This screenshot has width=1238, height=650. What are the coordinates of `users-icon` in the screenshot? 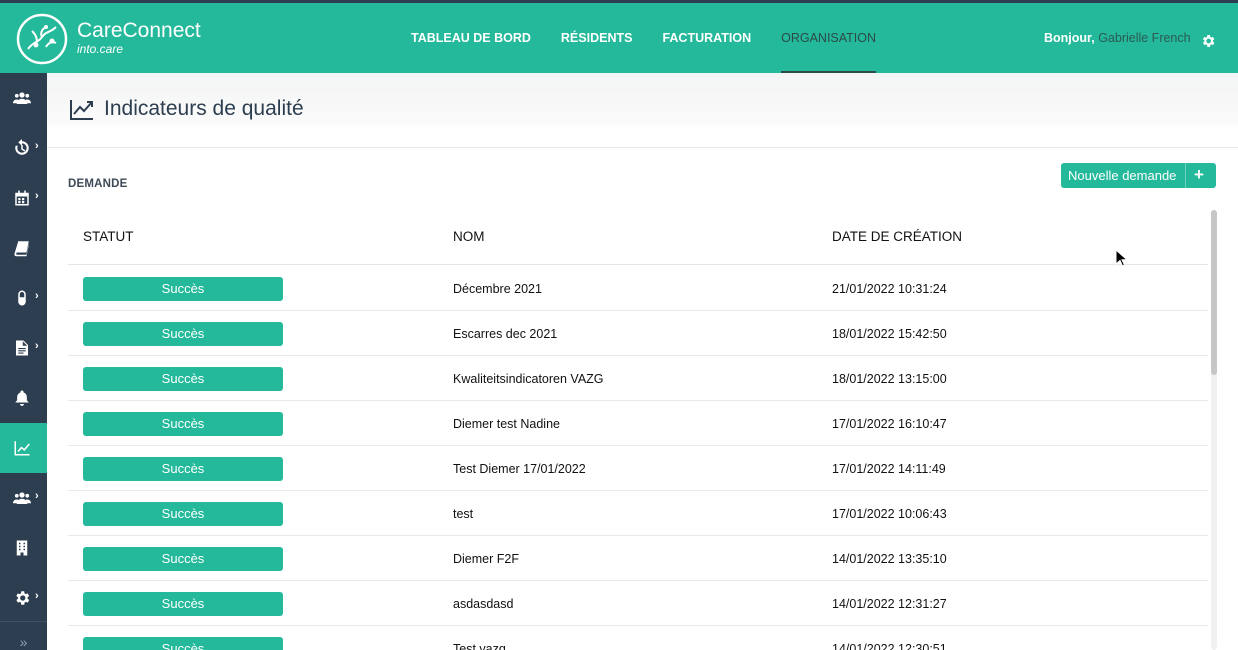 It's located at (22, 98).